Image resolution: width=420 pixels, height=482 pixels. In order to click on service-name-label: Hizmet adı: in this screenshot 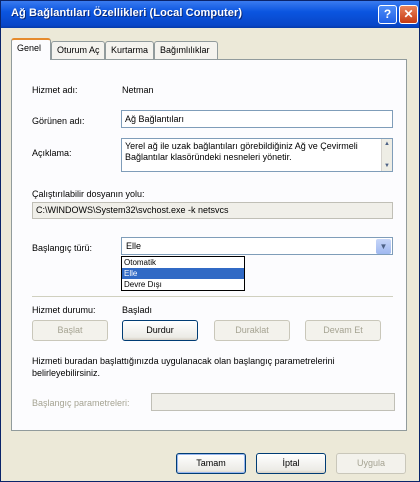, I will do `click(55, 90)`.